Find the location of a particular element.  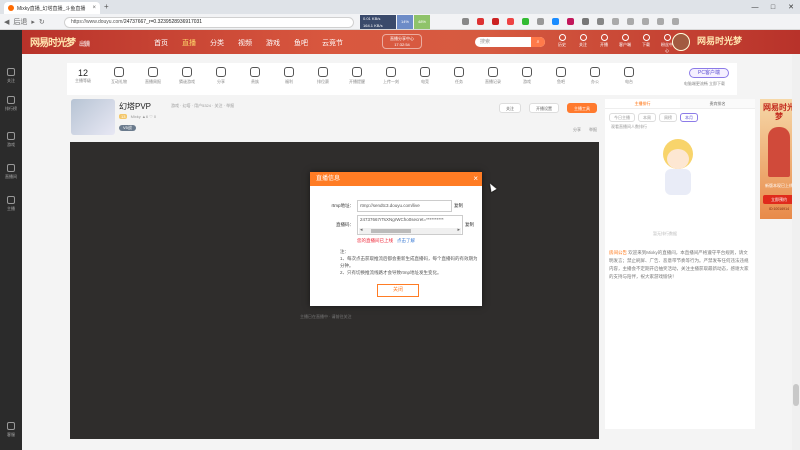

user-avatar is located at coordinates (681, 42).